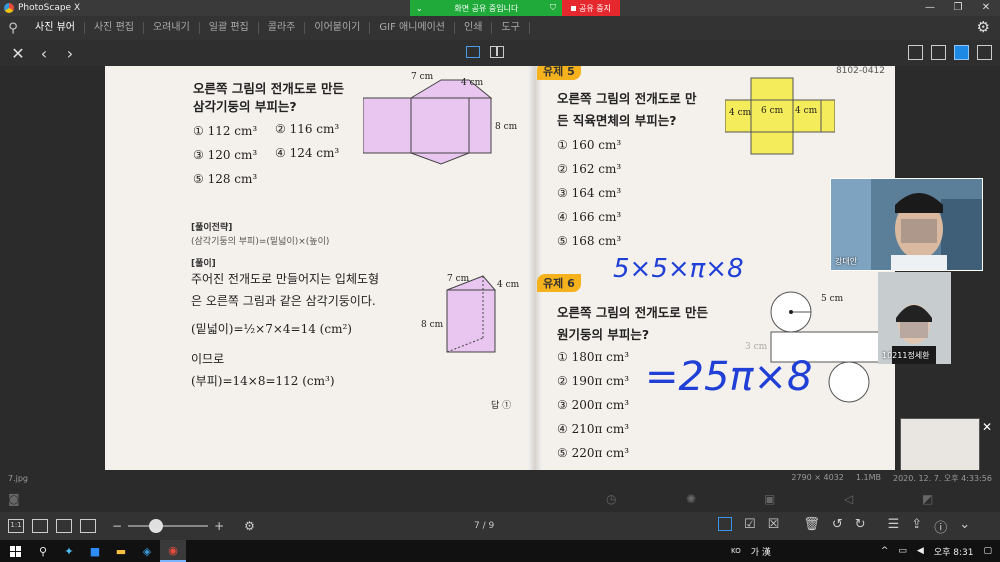 The width and height of the screenshot is (1000, 562). I want to click on rotate-left-icon: ↺, so click(837, 526).